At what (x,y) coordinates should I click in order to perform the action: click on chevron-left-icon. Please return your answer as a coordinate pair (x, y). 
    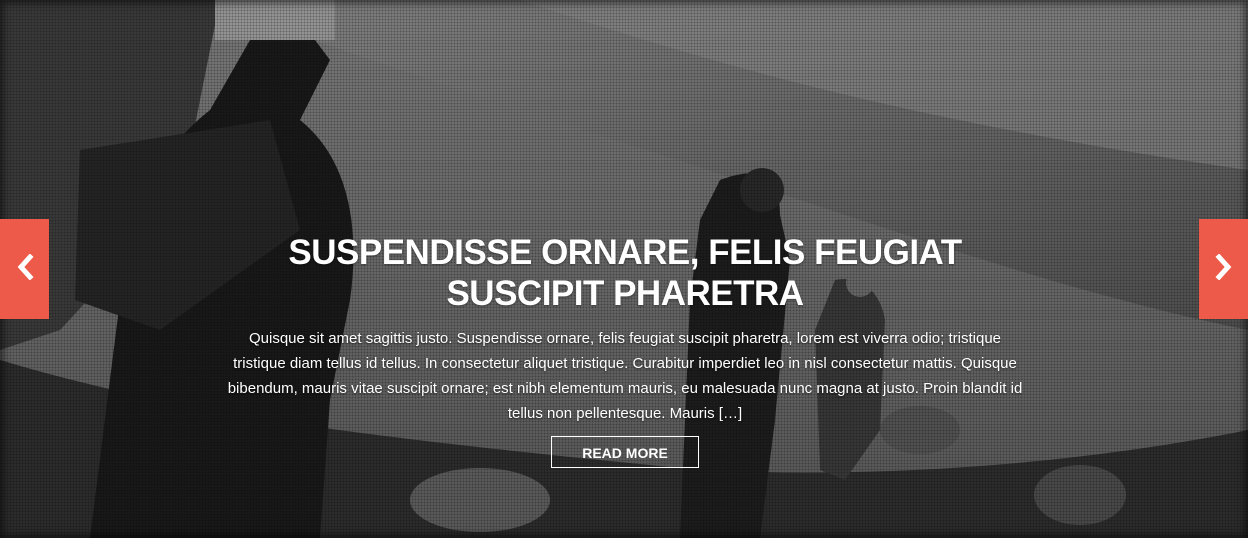
    Looking at the image, I should click on (25, 268).